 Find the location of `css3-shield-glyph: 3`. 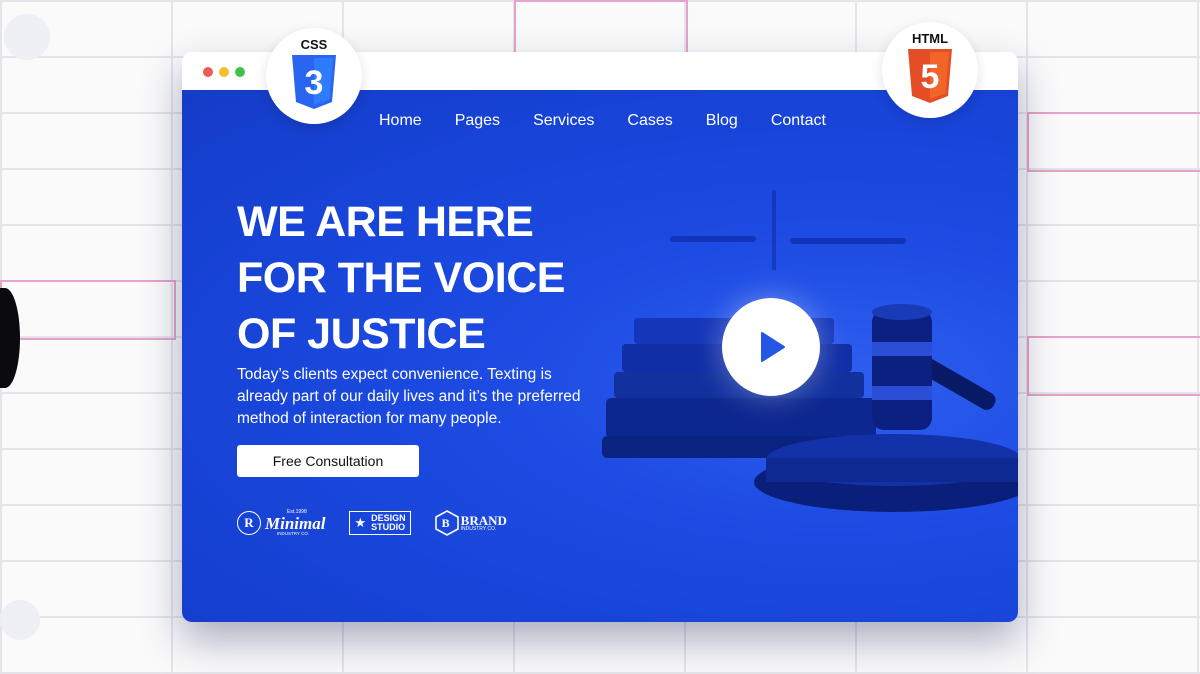

css3-shield-glyph: 3 is located at coordinates (314, 83).